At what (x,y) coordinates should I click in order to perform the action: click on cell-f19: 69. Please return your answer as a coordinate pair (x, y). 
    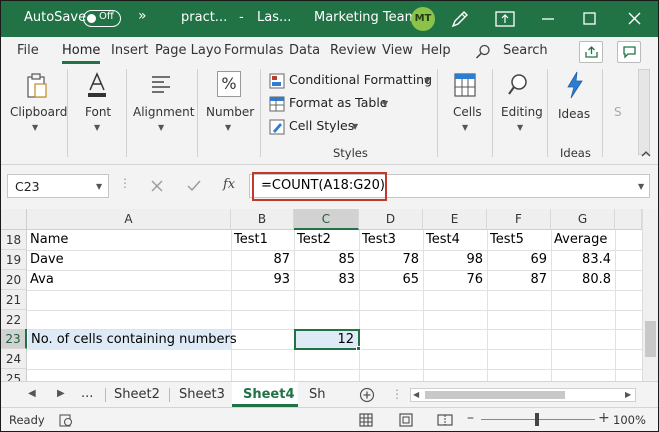
    Looking at the image, I should click on (519, 260).